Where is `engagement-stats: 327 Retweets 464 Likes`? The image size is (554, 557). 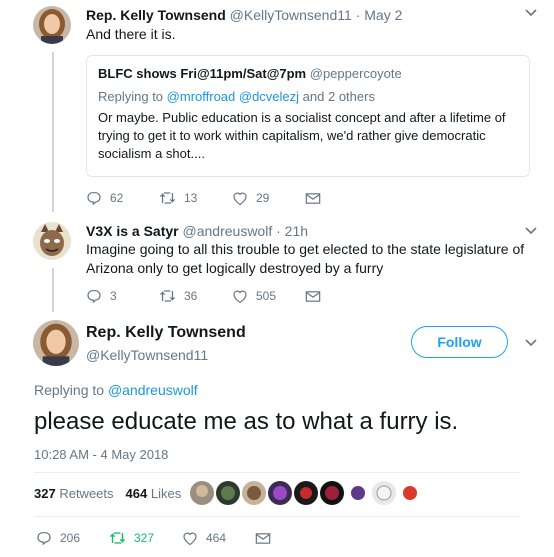 engagement-stats: 327 Retweets 464 Likes is located at coordinates (107, 493).